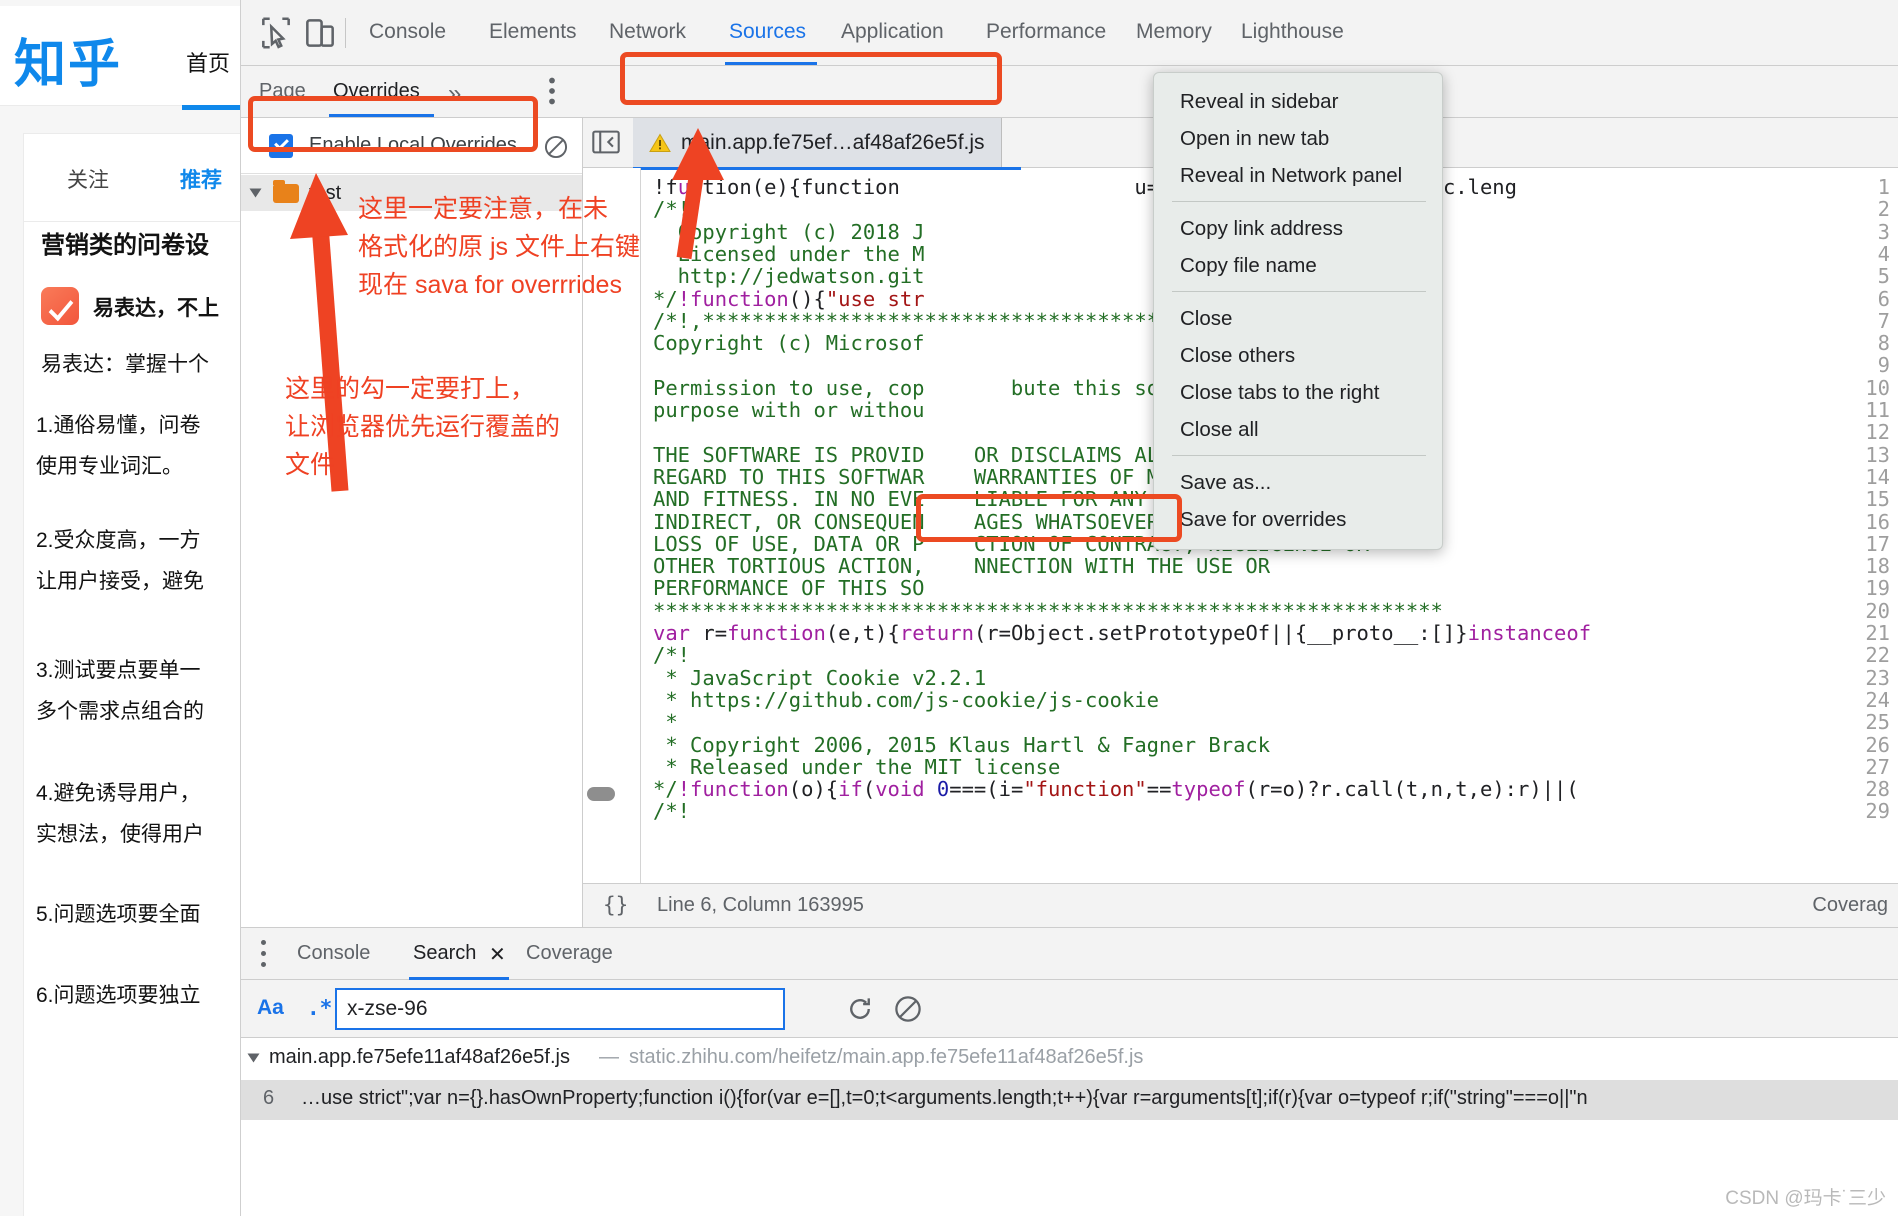 The width and height of the screenshot is (1898, 1216). I want to click on zhihu-author: 易表达，不上, so click(156, 307).